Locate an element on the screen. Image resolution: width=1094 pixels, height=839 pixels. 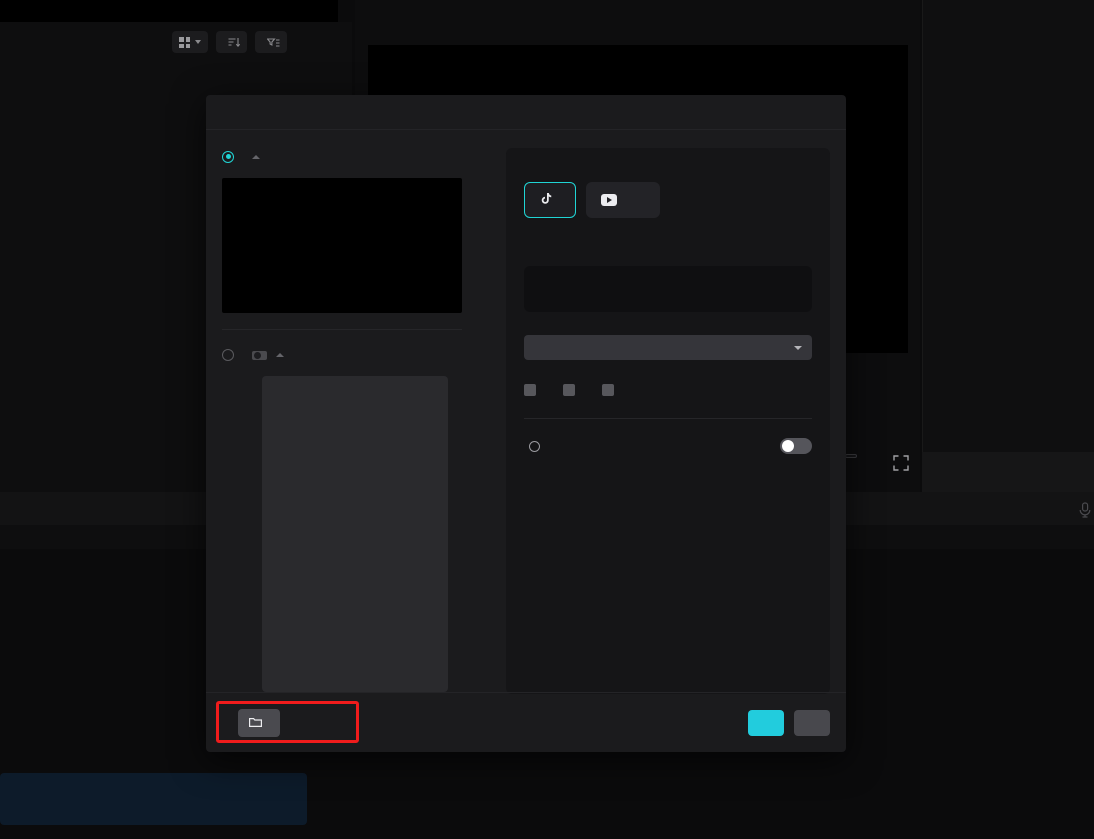
preview-divider is located at coordinates (342, 330).